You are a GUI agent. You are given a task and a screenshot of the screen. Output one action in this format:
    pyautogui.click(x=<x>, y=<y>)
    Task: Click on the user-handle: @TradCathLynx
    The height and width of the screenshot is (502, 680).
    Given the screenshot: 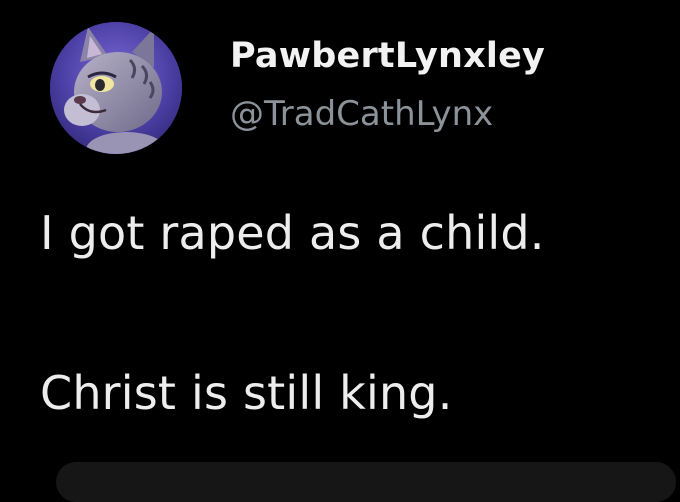 What is the action you would take?
    pyautogui.click(x=361, y=114)
    